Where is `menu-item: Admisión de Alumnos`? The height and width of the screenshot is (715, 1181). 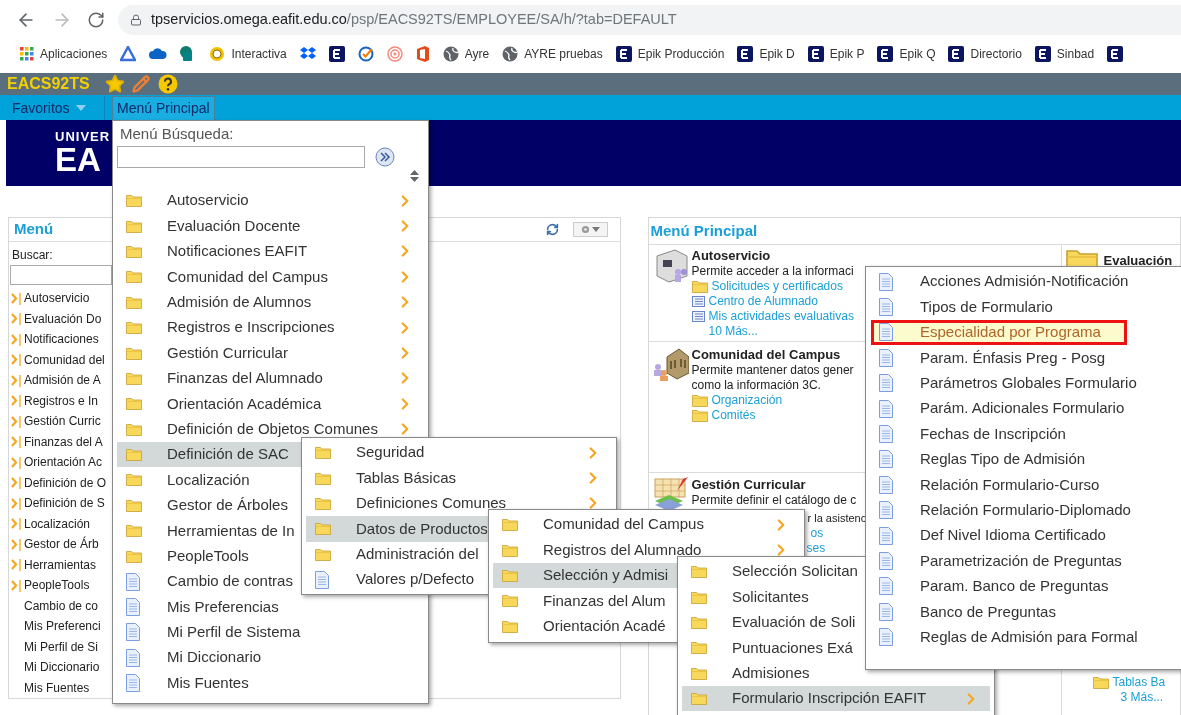 menu-item: Admisión de Alumnos is located at coordinates (270, 302).